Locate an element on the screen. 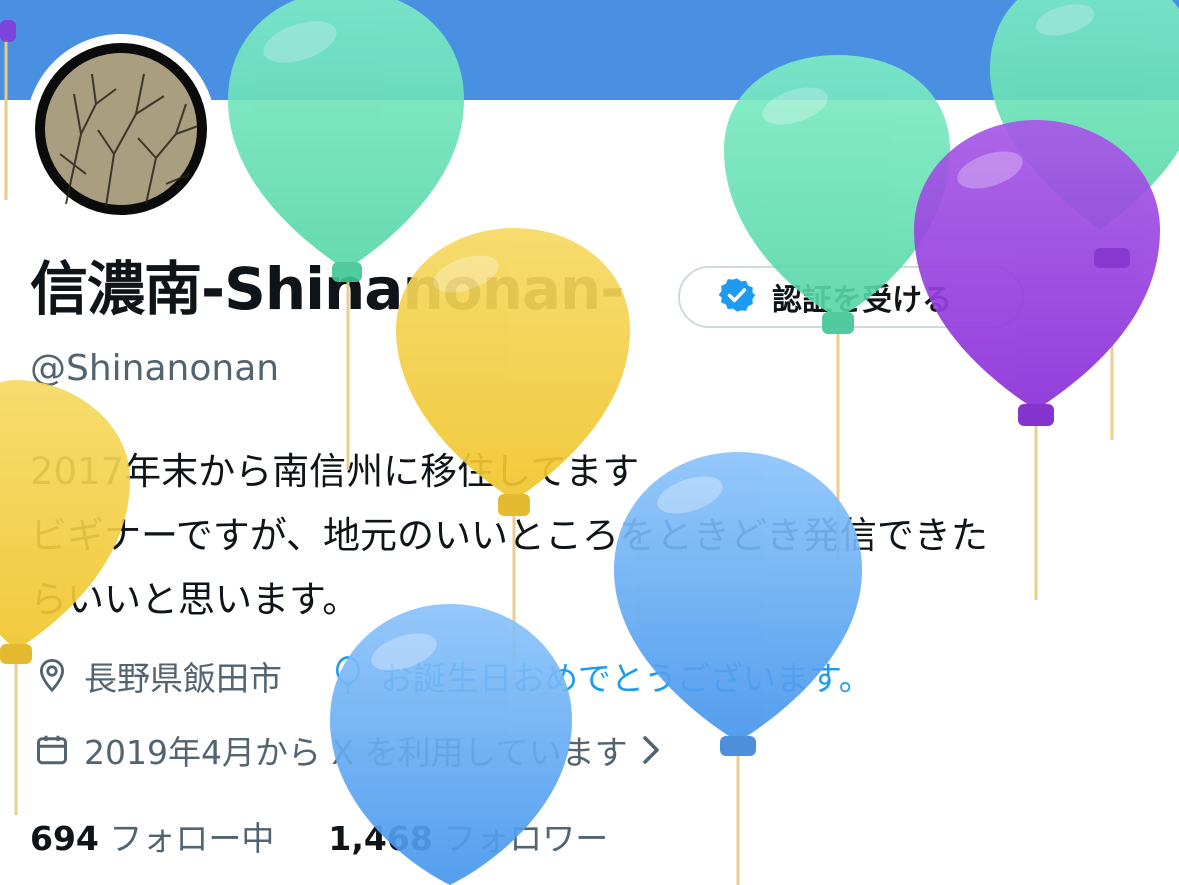 Image resolution: width=1179 pixels, height=885 pixels. get-verified-button: 認証を受ける is located at coordinates (851, 297).